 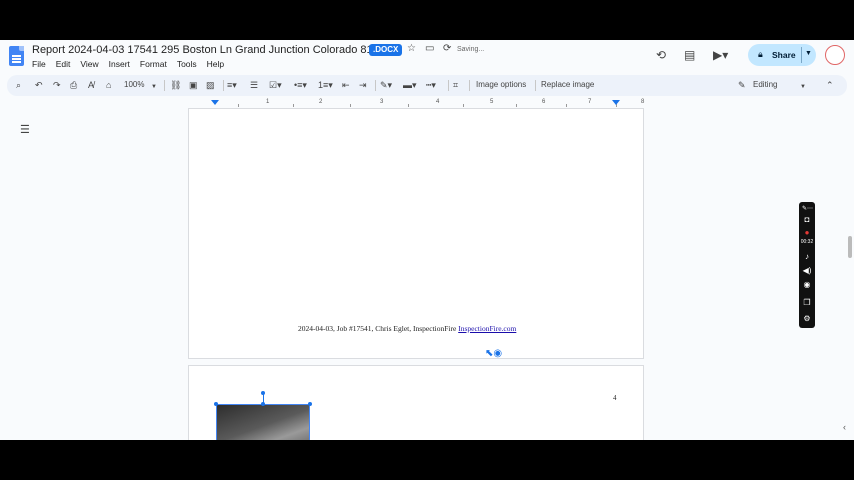 I want to click on document-page: 4, so click(x=416, y=402).